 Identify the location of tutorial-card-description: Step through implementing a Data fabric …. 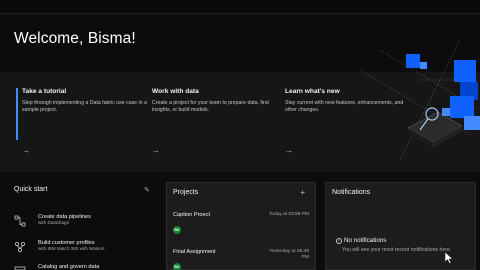
(84, 106).